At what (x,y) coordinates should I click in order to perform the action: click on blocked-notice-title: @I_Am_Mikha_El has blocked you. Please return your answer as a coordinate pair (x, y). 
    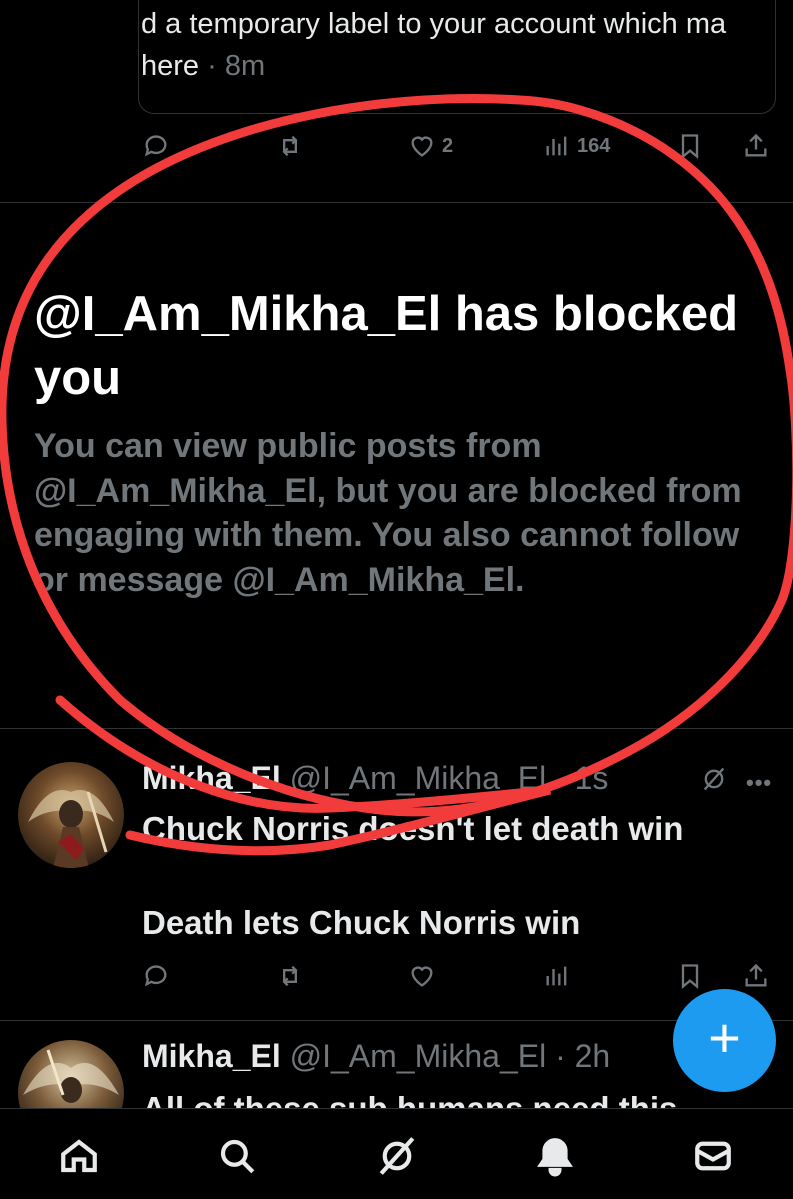
    Looking at the image, I should click on (386, 346).